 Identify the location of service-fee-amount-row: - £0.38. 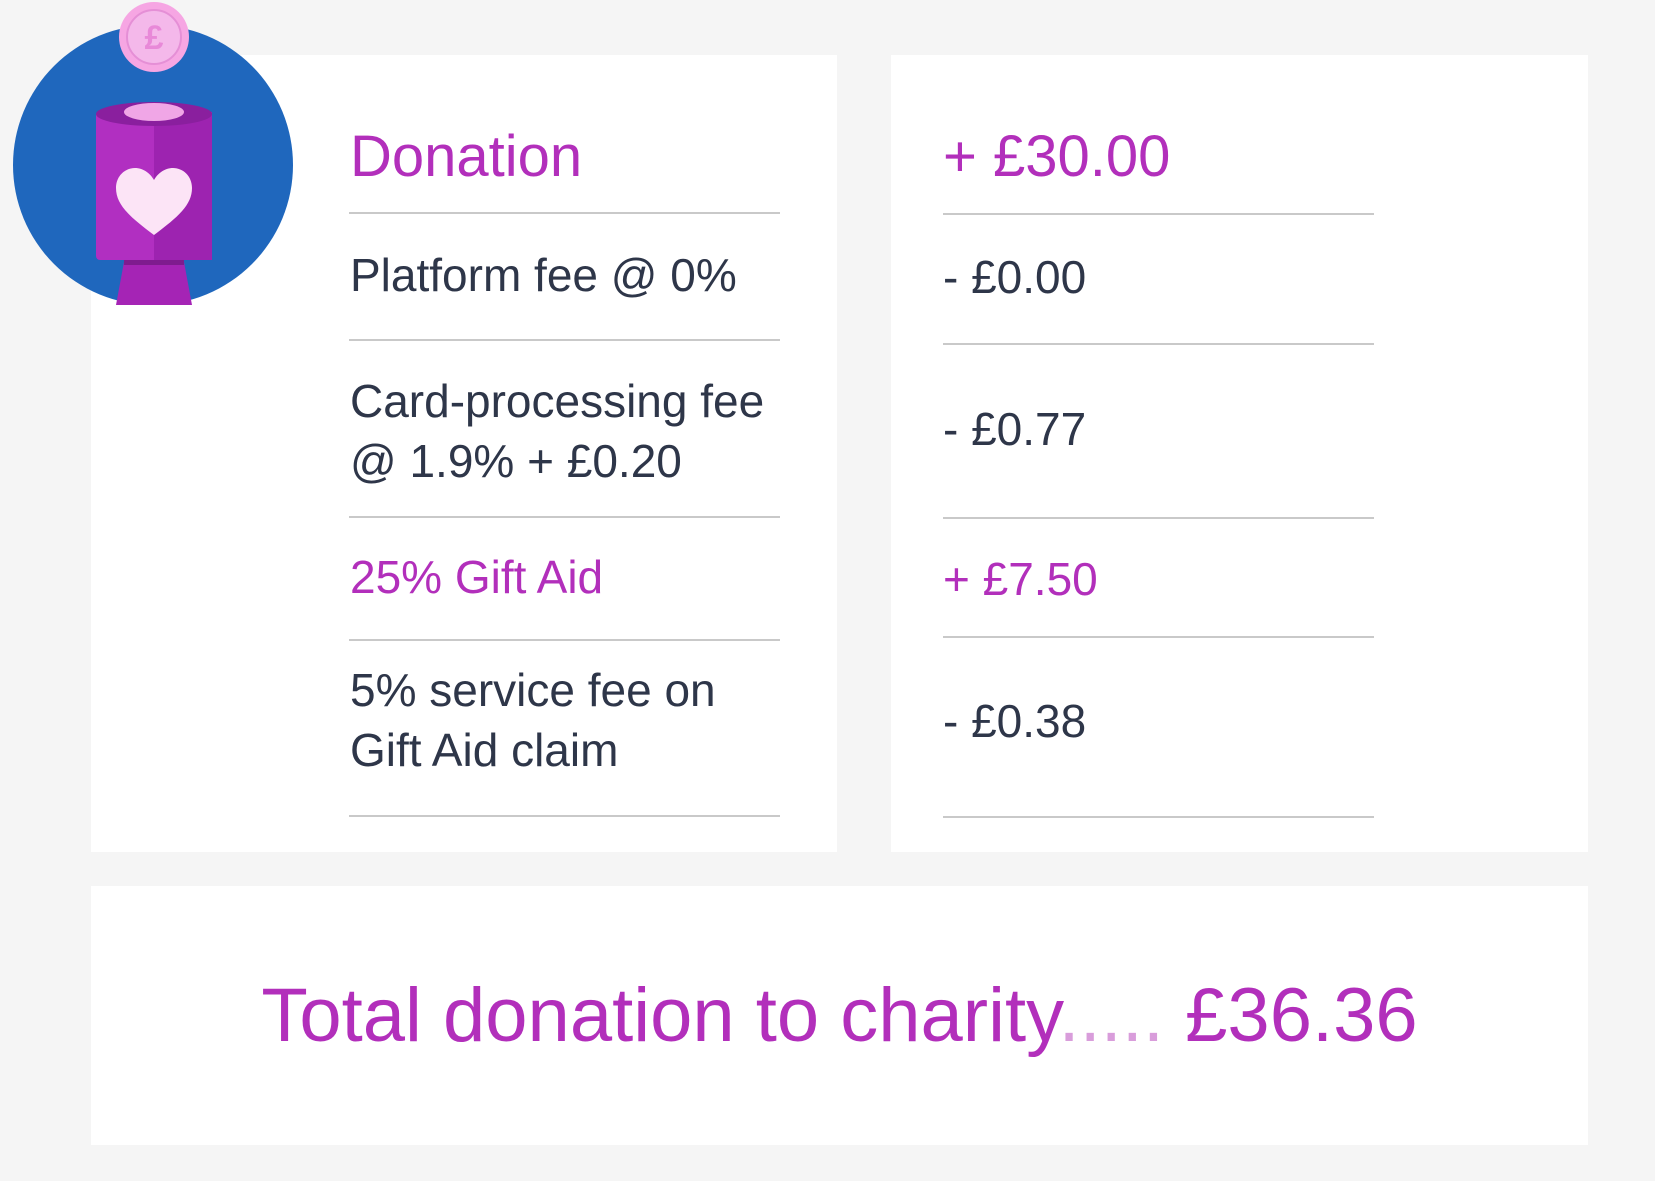
(1158, 721).